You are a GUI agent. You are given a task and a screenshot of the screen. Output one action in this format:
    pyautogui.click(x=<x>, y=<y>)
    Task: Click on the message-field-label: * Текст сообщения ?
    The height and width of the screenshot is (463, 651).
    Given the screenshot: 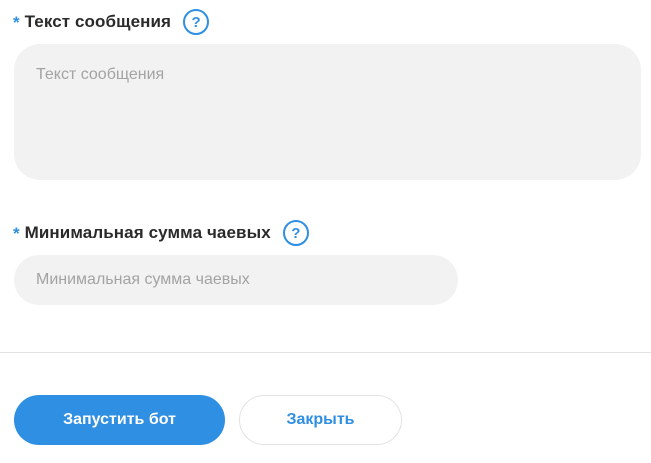 What is the action you would take?
    pyautogui.click(x=111, y=22)
    